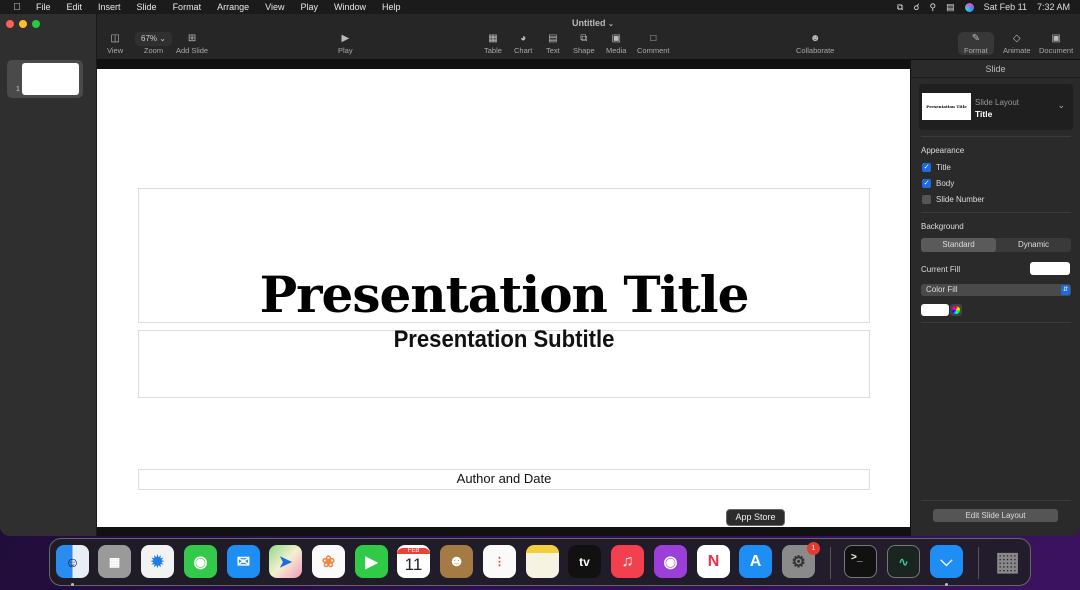 Image resolution: width=1080 pixels, height=590 pixels. Describe the element at coordinates (274, 7) in the screenshot. I see `menu-view: View` at that location.